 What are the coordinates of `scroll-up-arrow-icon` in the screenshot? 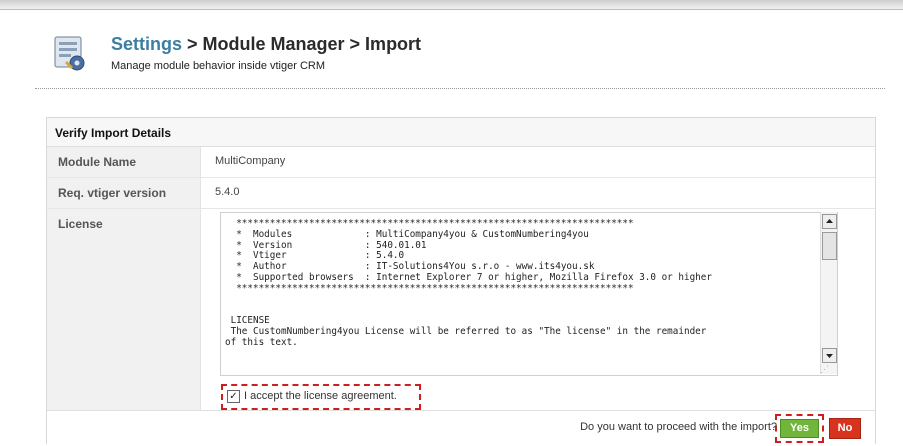 It's located at (829, 221).